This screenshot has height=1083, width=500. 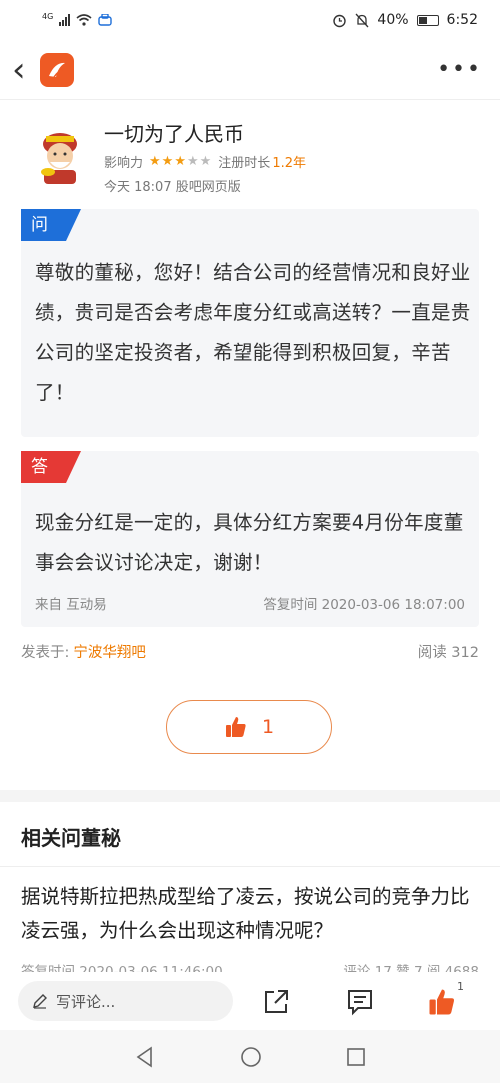 I want to click on thumbs-up-icon, so click(x=235, y=727).